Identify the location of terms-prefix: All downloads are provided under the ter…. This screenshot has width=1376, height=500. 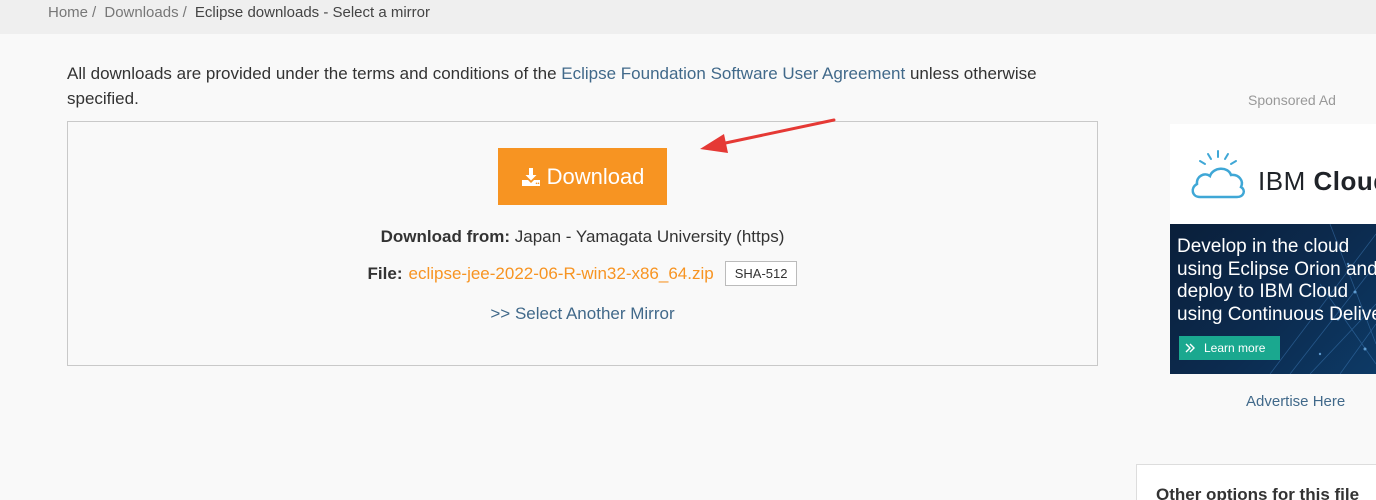
(314, 73).